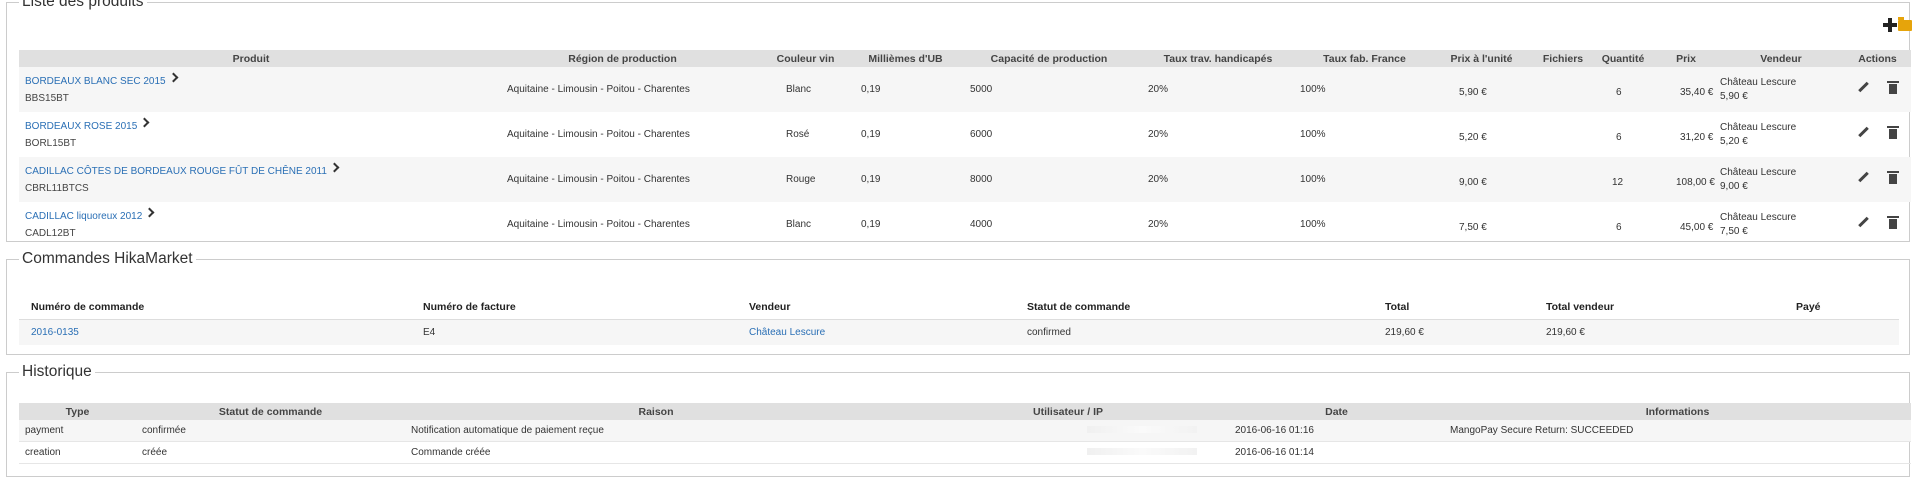 This screenshot has height=486, width=1920. What do you see at coordinates (50, 233) in the screenshot?
I see `product-sku: CADL12BT` at bounding box center [50, 233].